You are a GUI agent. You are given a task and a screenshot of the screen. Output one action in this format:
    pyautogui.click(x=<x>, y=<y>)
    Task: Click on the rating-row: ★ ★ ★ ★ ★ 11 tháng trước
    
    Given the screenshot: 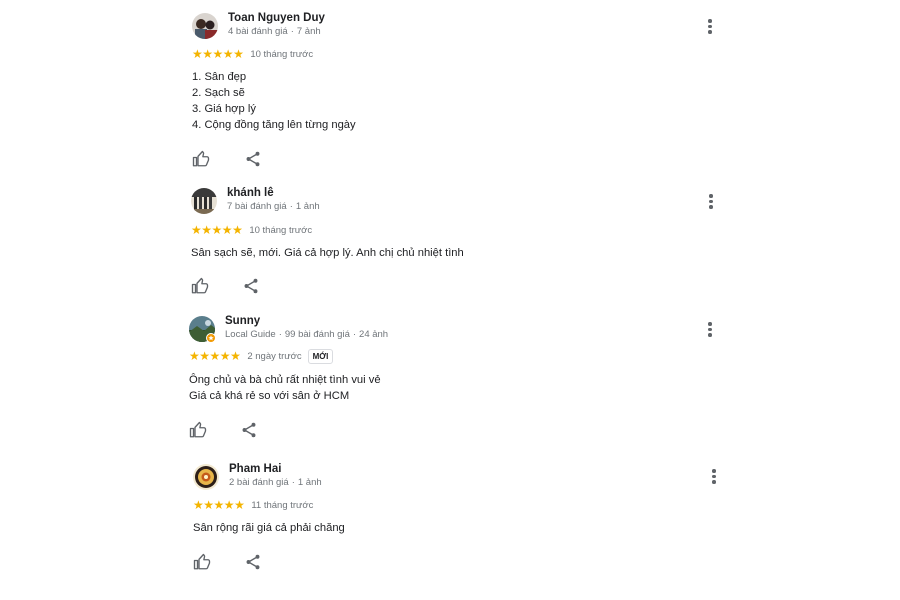 What is the action you would take?
    pyautogui.click(x=253, y=505)
    